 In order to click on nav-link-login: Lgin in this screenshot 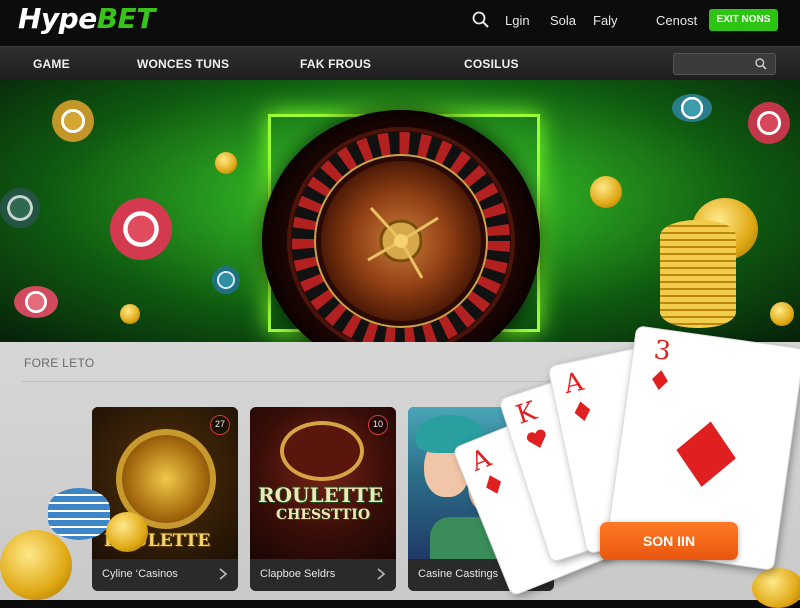, I will do `click(517, 20)`.